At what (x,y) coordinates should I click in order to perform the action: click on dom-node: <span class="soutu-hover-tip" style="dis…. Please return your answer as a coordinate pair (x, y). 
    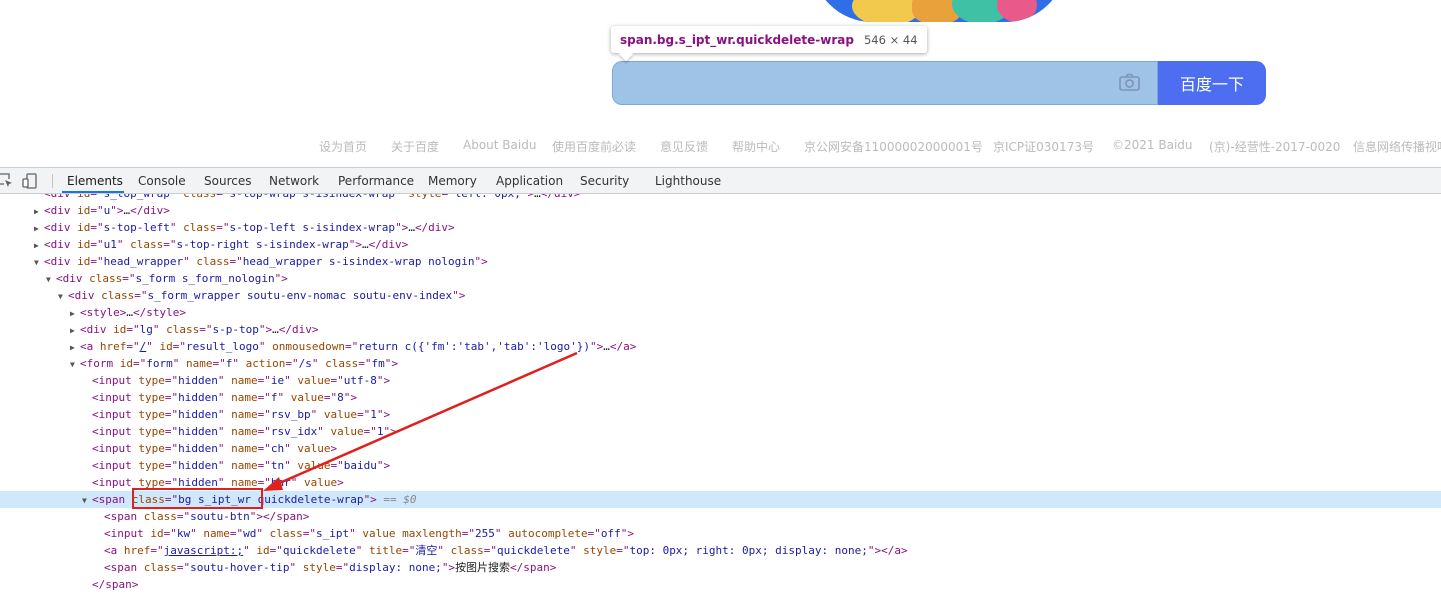
    Looking at the image, I should click on (720, 567).